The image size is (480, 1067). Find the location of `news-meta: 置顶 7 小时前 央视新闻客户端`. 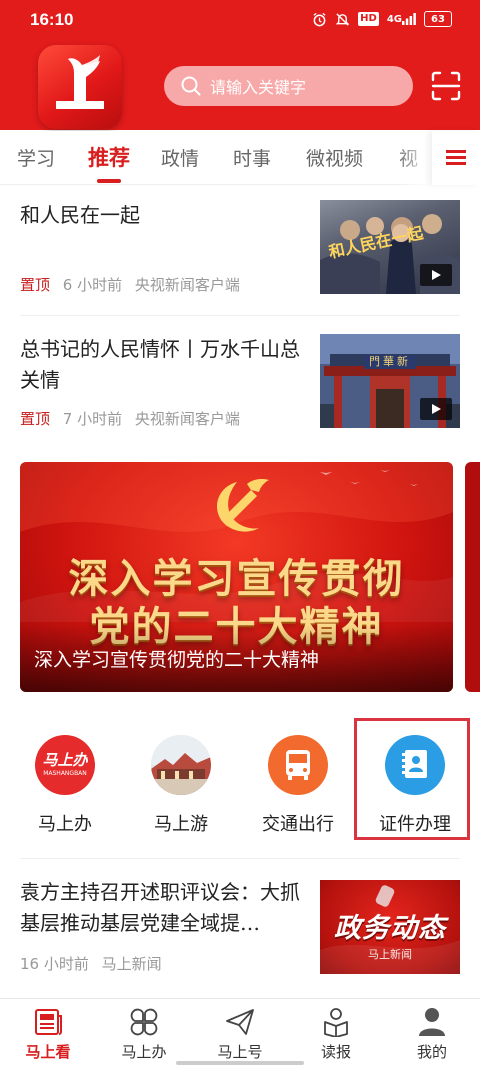

news-meta: 置顶 7 小时前 央视新闻客户端 is located at coordinates (134, 418).